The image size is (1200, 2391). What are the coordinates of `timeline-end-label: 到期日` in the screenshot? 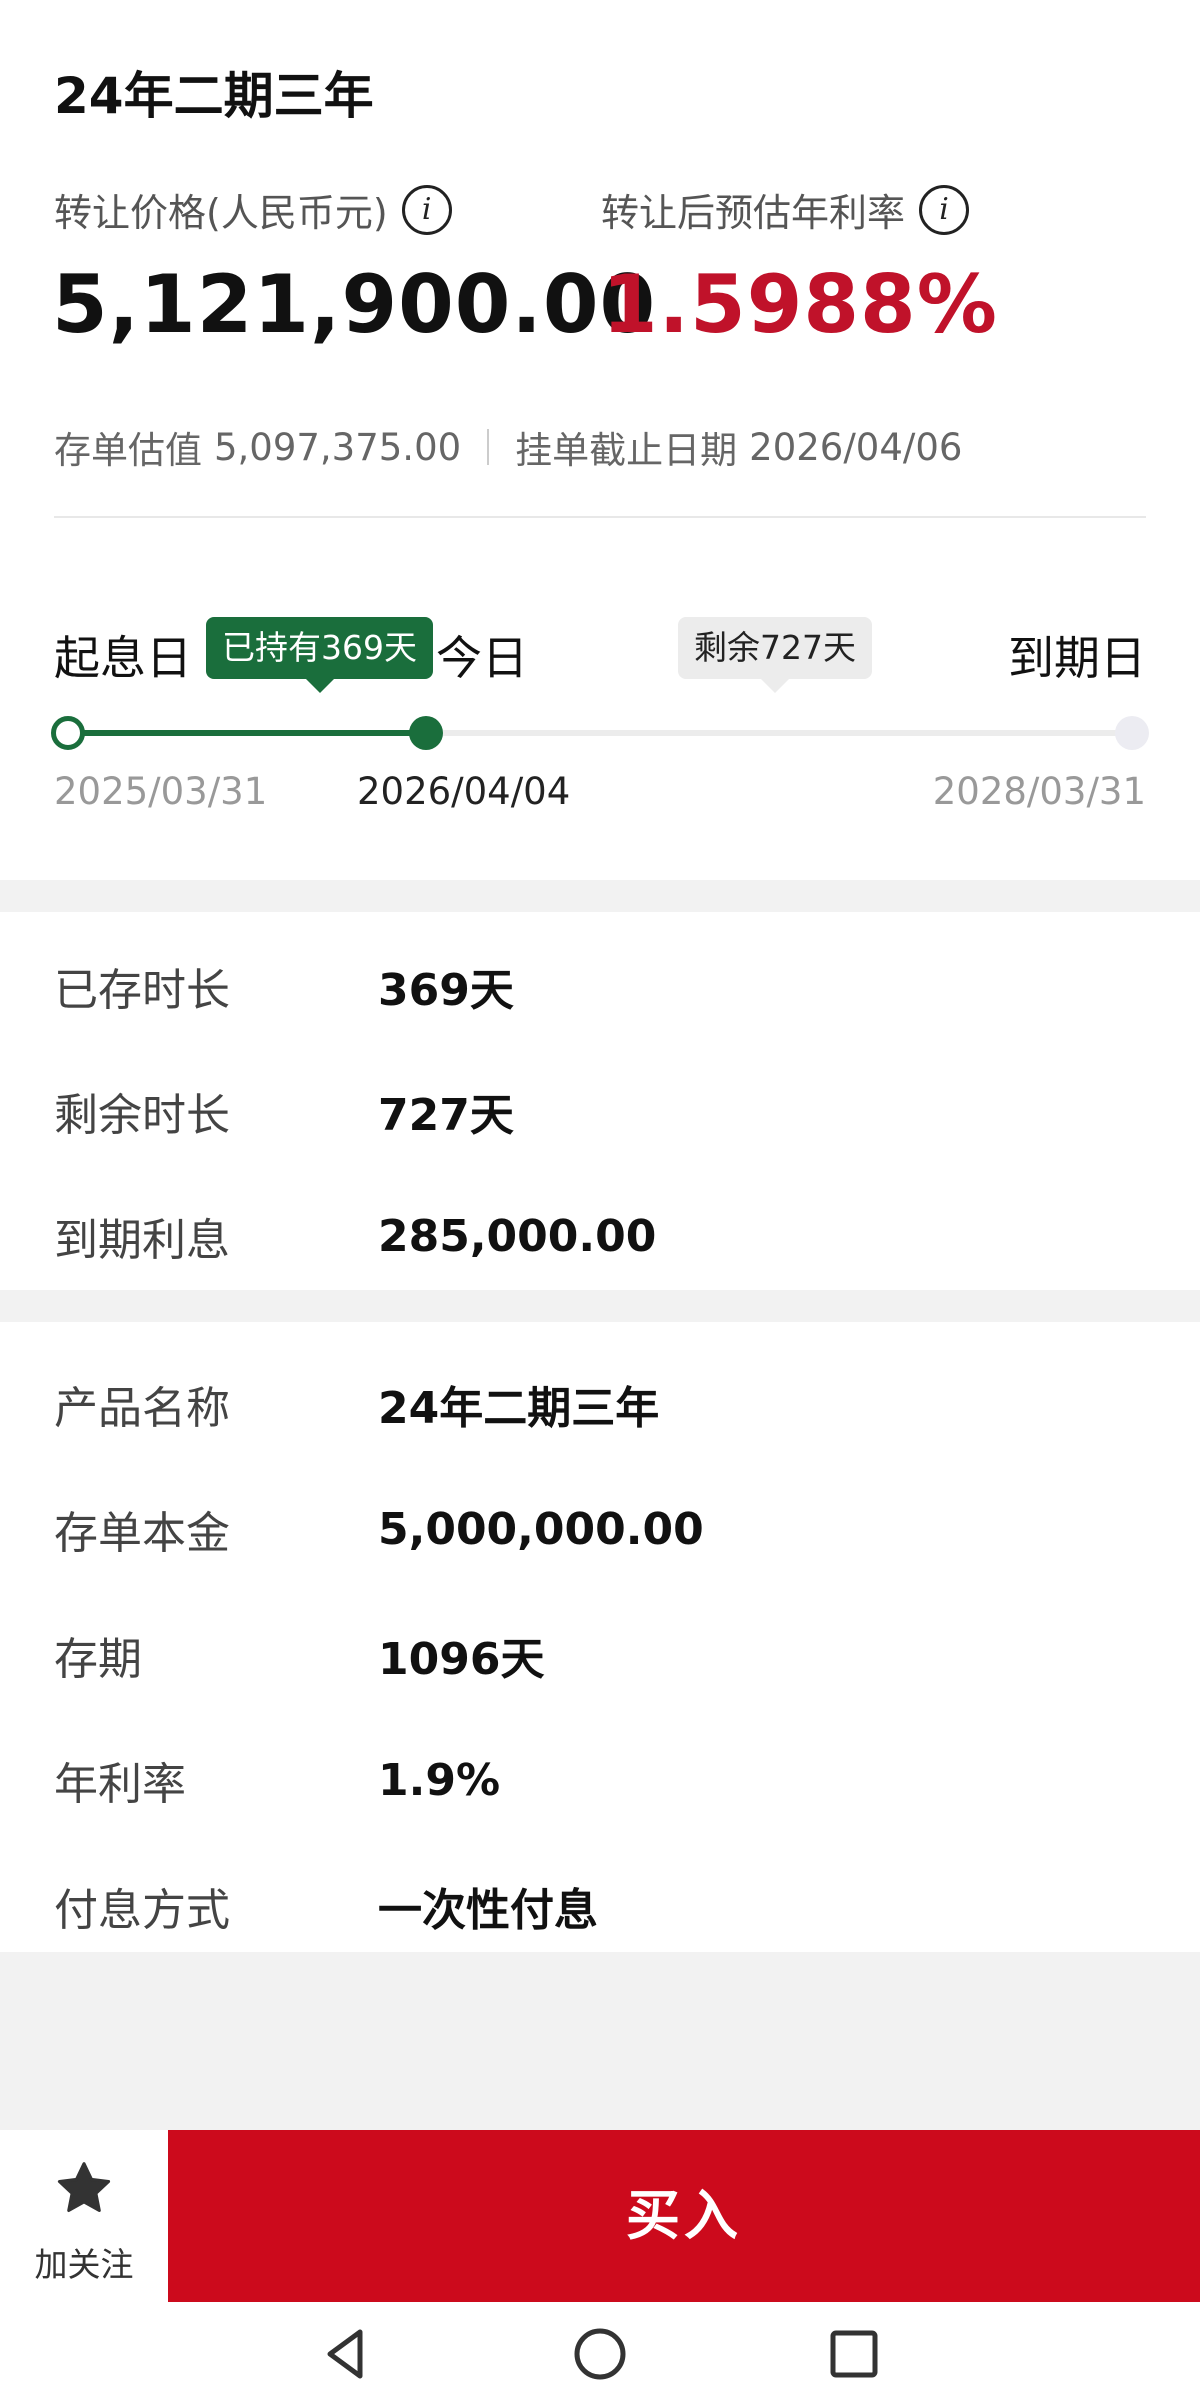 It's located at (1077, 658).